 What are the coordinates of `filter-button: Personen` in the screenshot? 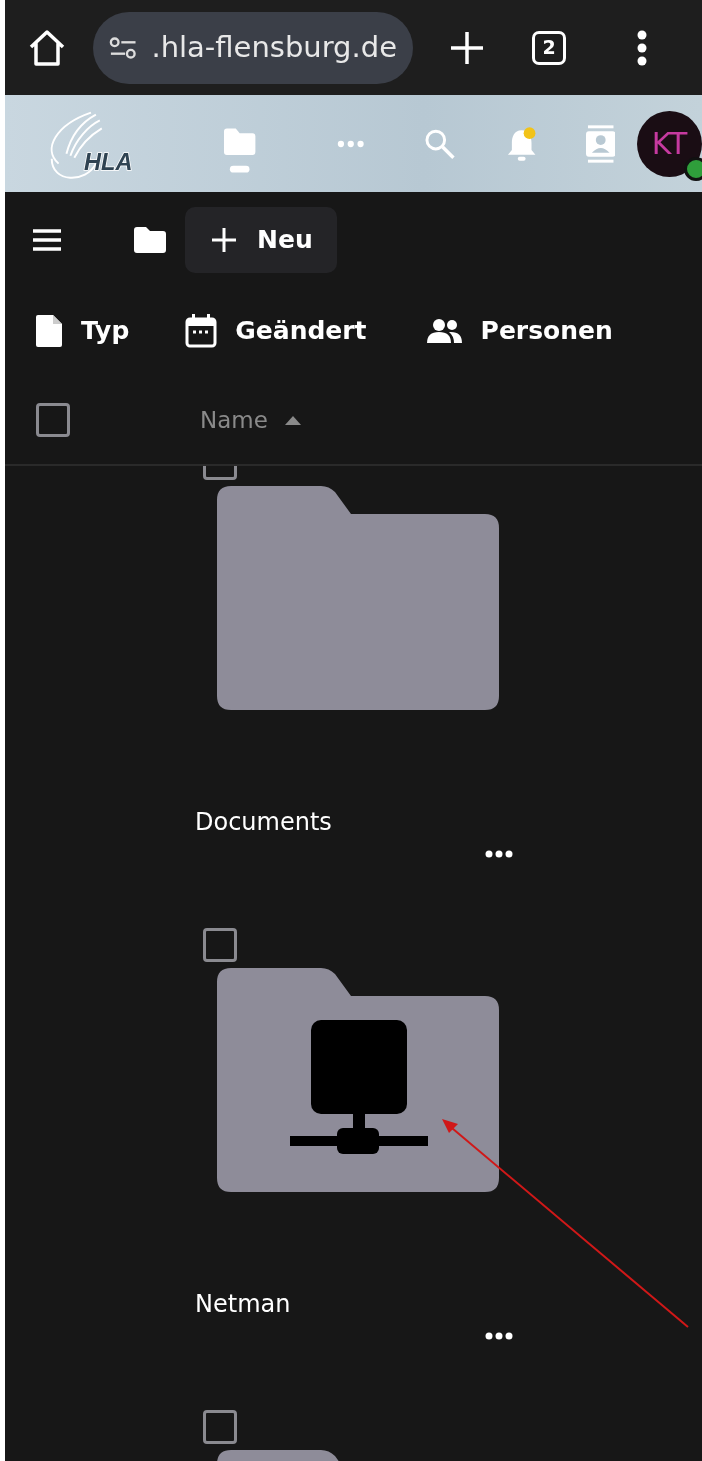 It's located at (519, 331).